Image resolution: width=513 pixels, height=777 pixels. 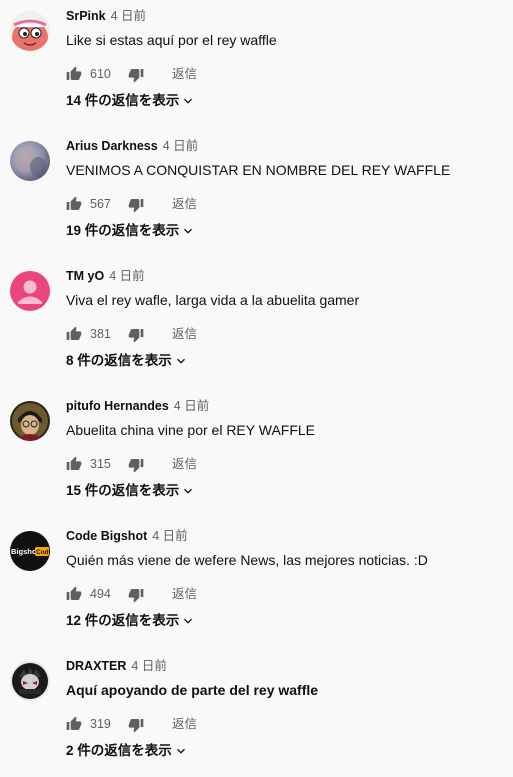 I want to click on author-name: Arius Darkness, so click(x=112, y=146).